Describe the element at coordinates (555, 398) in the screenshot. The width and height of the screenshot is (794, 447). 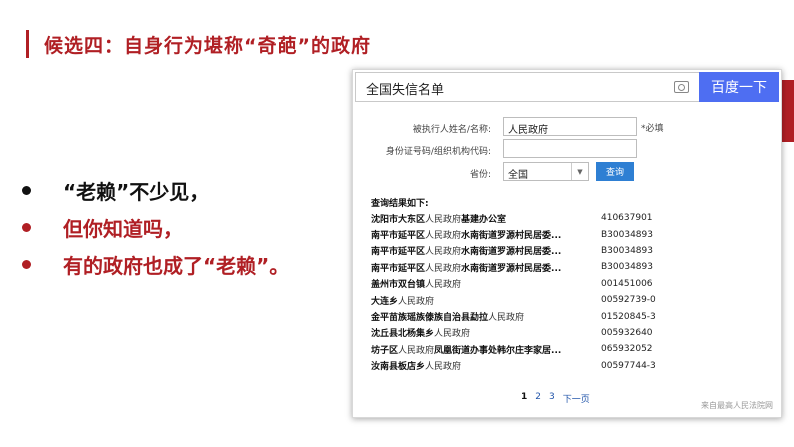
I see `pagination: 1 2 3 下一页` at that location.